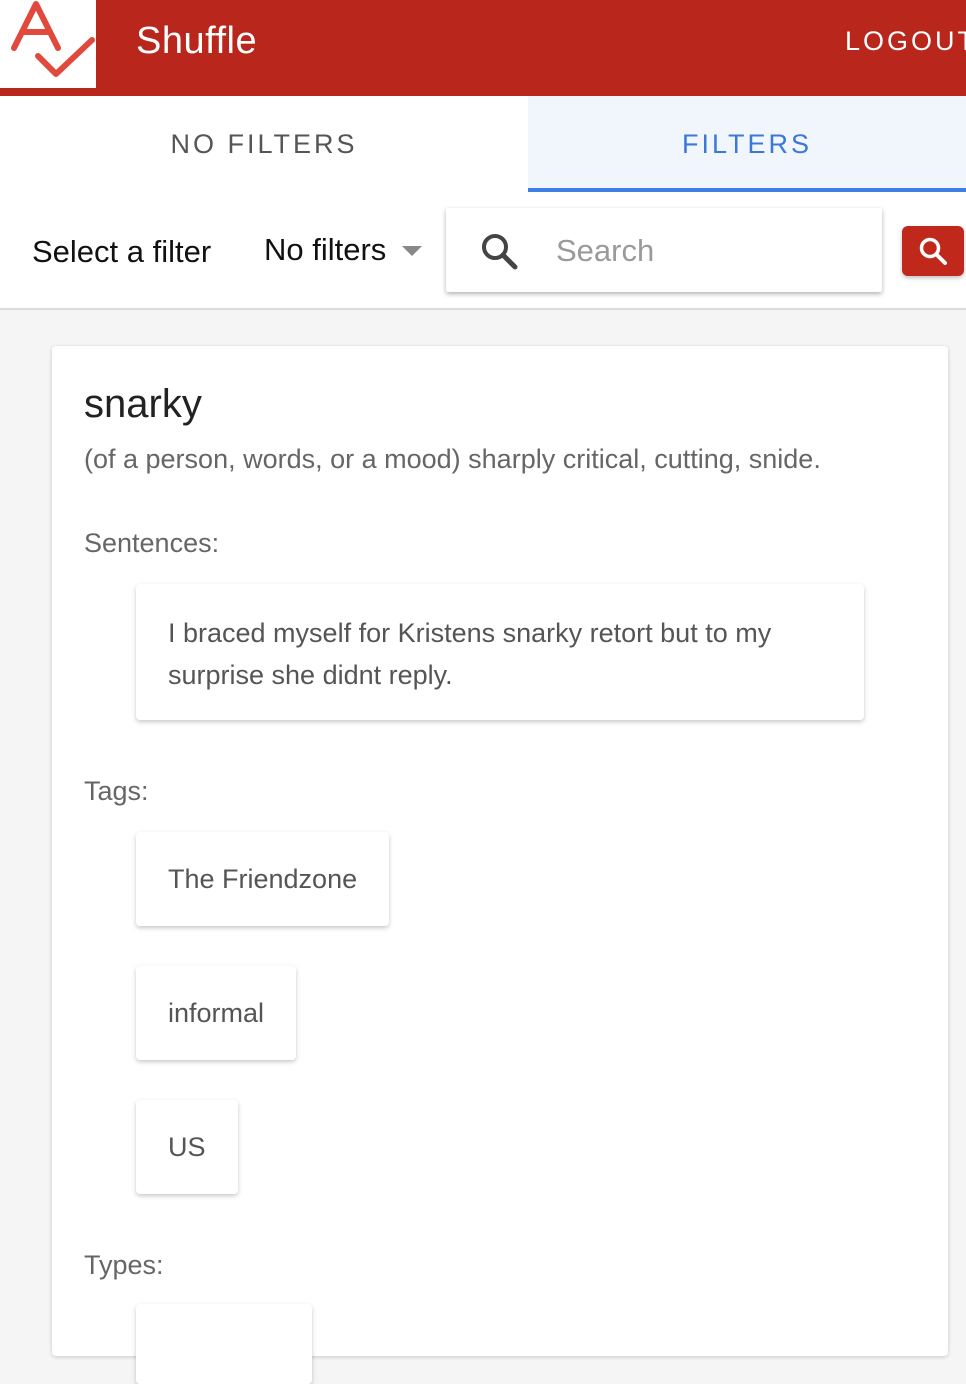 Image resolution: width=966 pixels, height=1384 pixels. What do you see at coordinates (152, 543) in the screenshot?
I see `sentences-label: Sentences:` at bounding box center [152, 543].